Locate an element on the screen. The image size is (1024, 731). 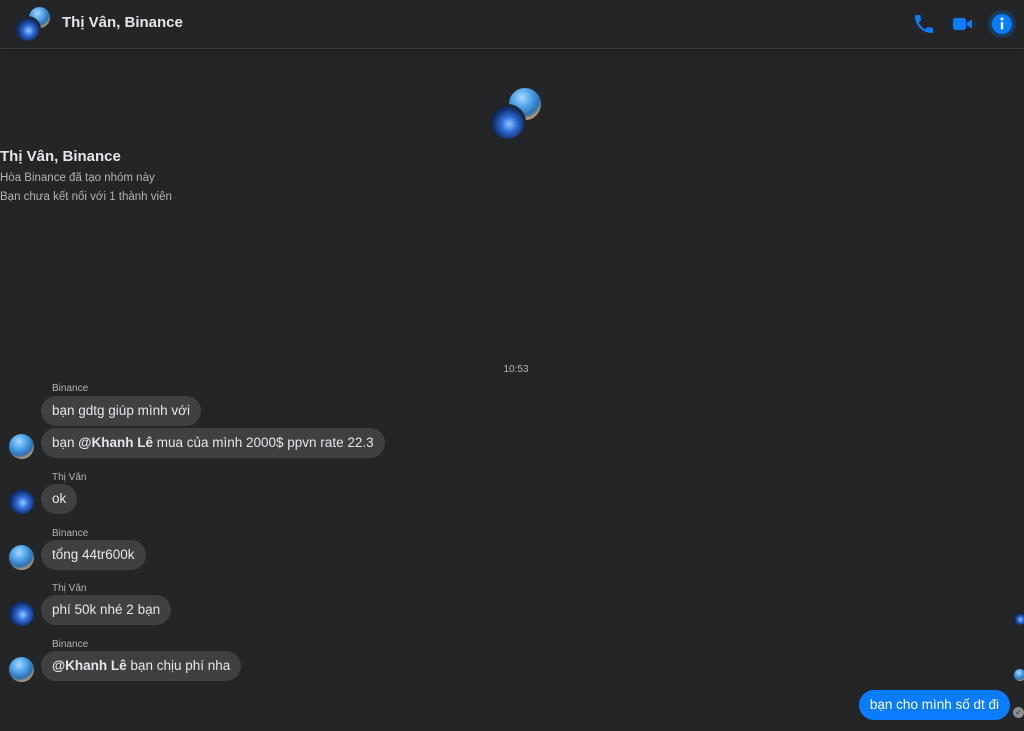
message-text: bạn is located at coordinates (65, 442).